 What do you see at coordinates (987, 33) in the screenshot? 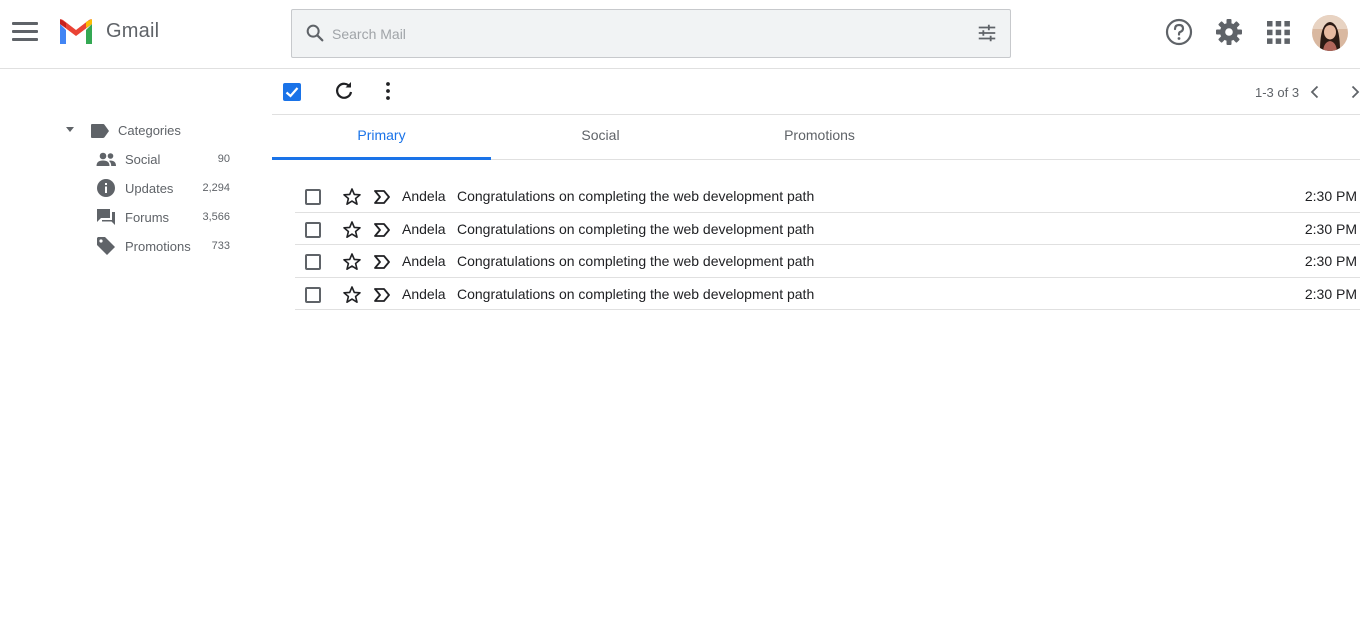
I see `tune-icon` at bounding box center [987, 33].